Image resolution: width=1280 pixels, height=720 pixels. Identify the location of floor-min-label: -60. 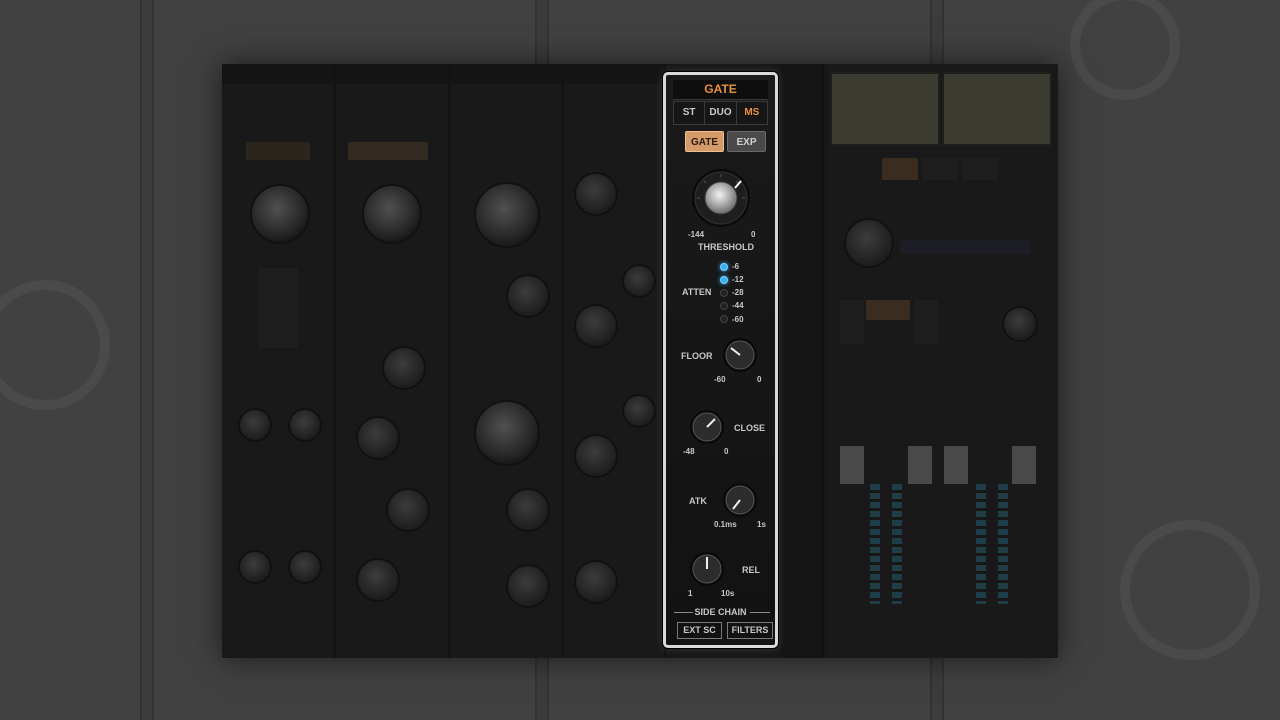
(720, 379).